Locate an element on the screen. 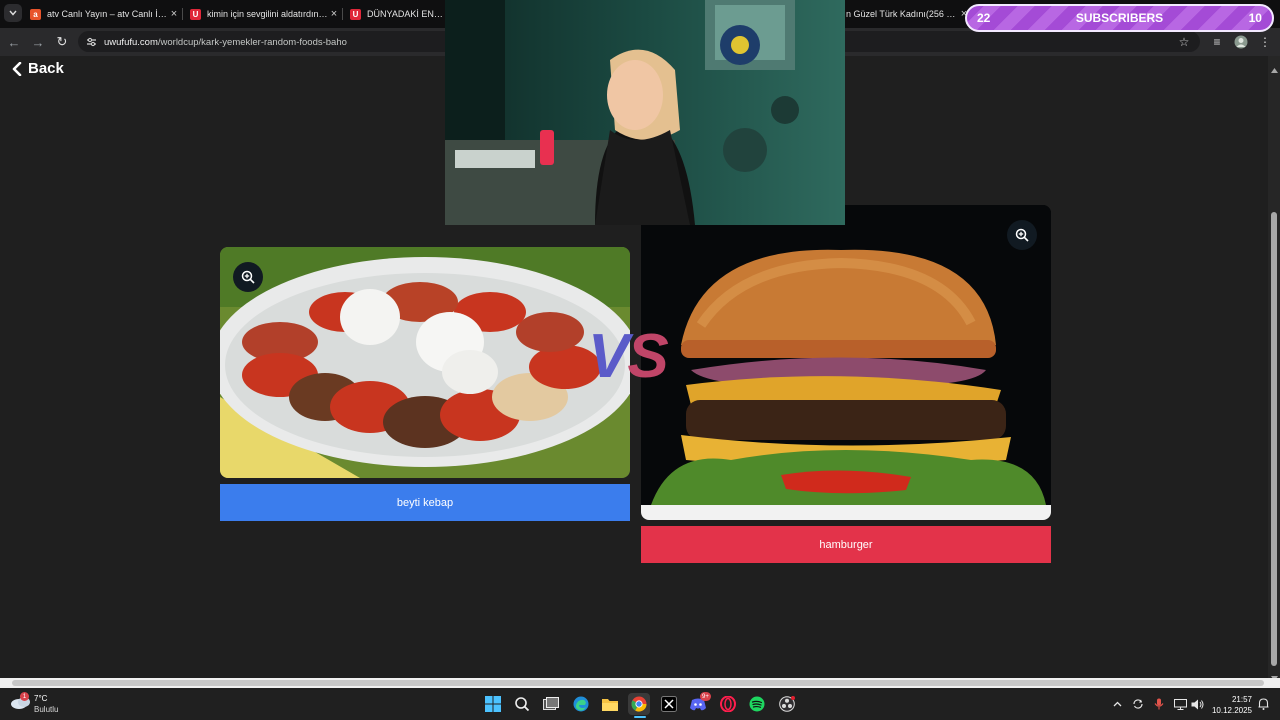 The height and width of the screenshot is (720, 1280). back-button: Back is located at coordinates (38, 68).